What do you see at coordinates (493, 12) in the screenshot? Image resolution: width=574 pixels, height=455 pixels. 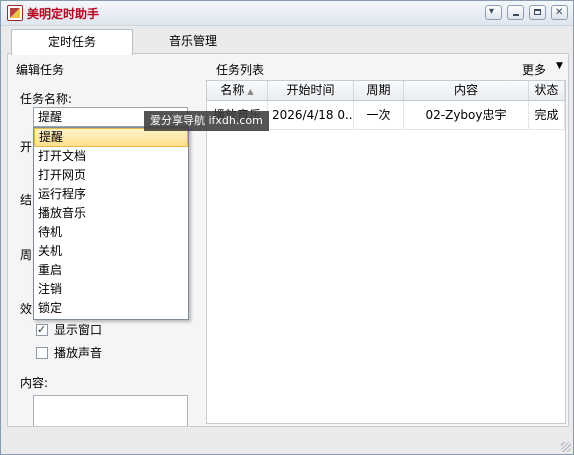 I see `menu-dropdown-button` at bounding box center [493, 12].